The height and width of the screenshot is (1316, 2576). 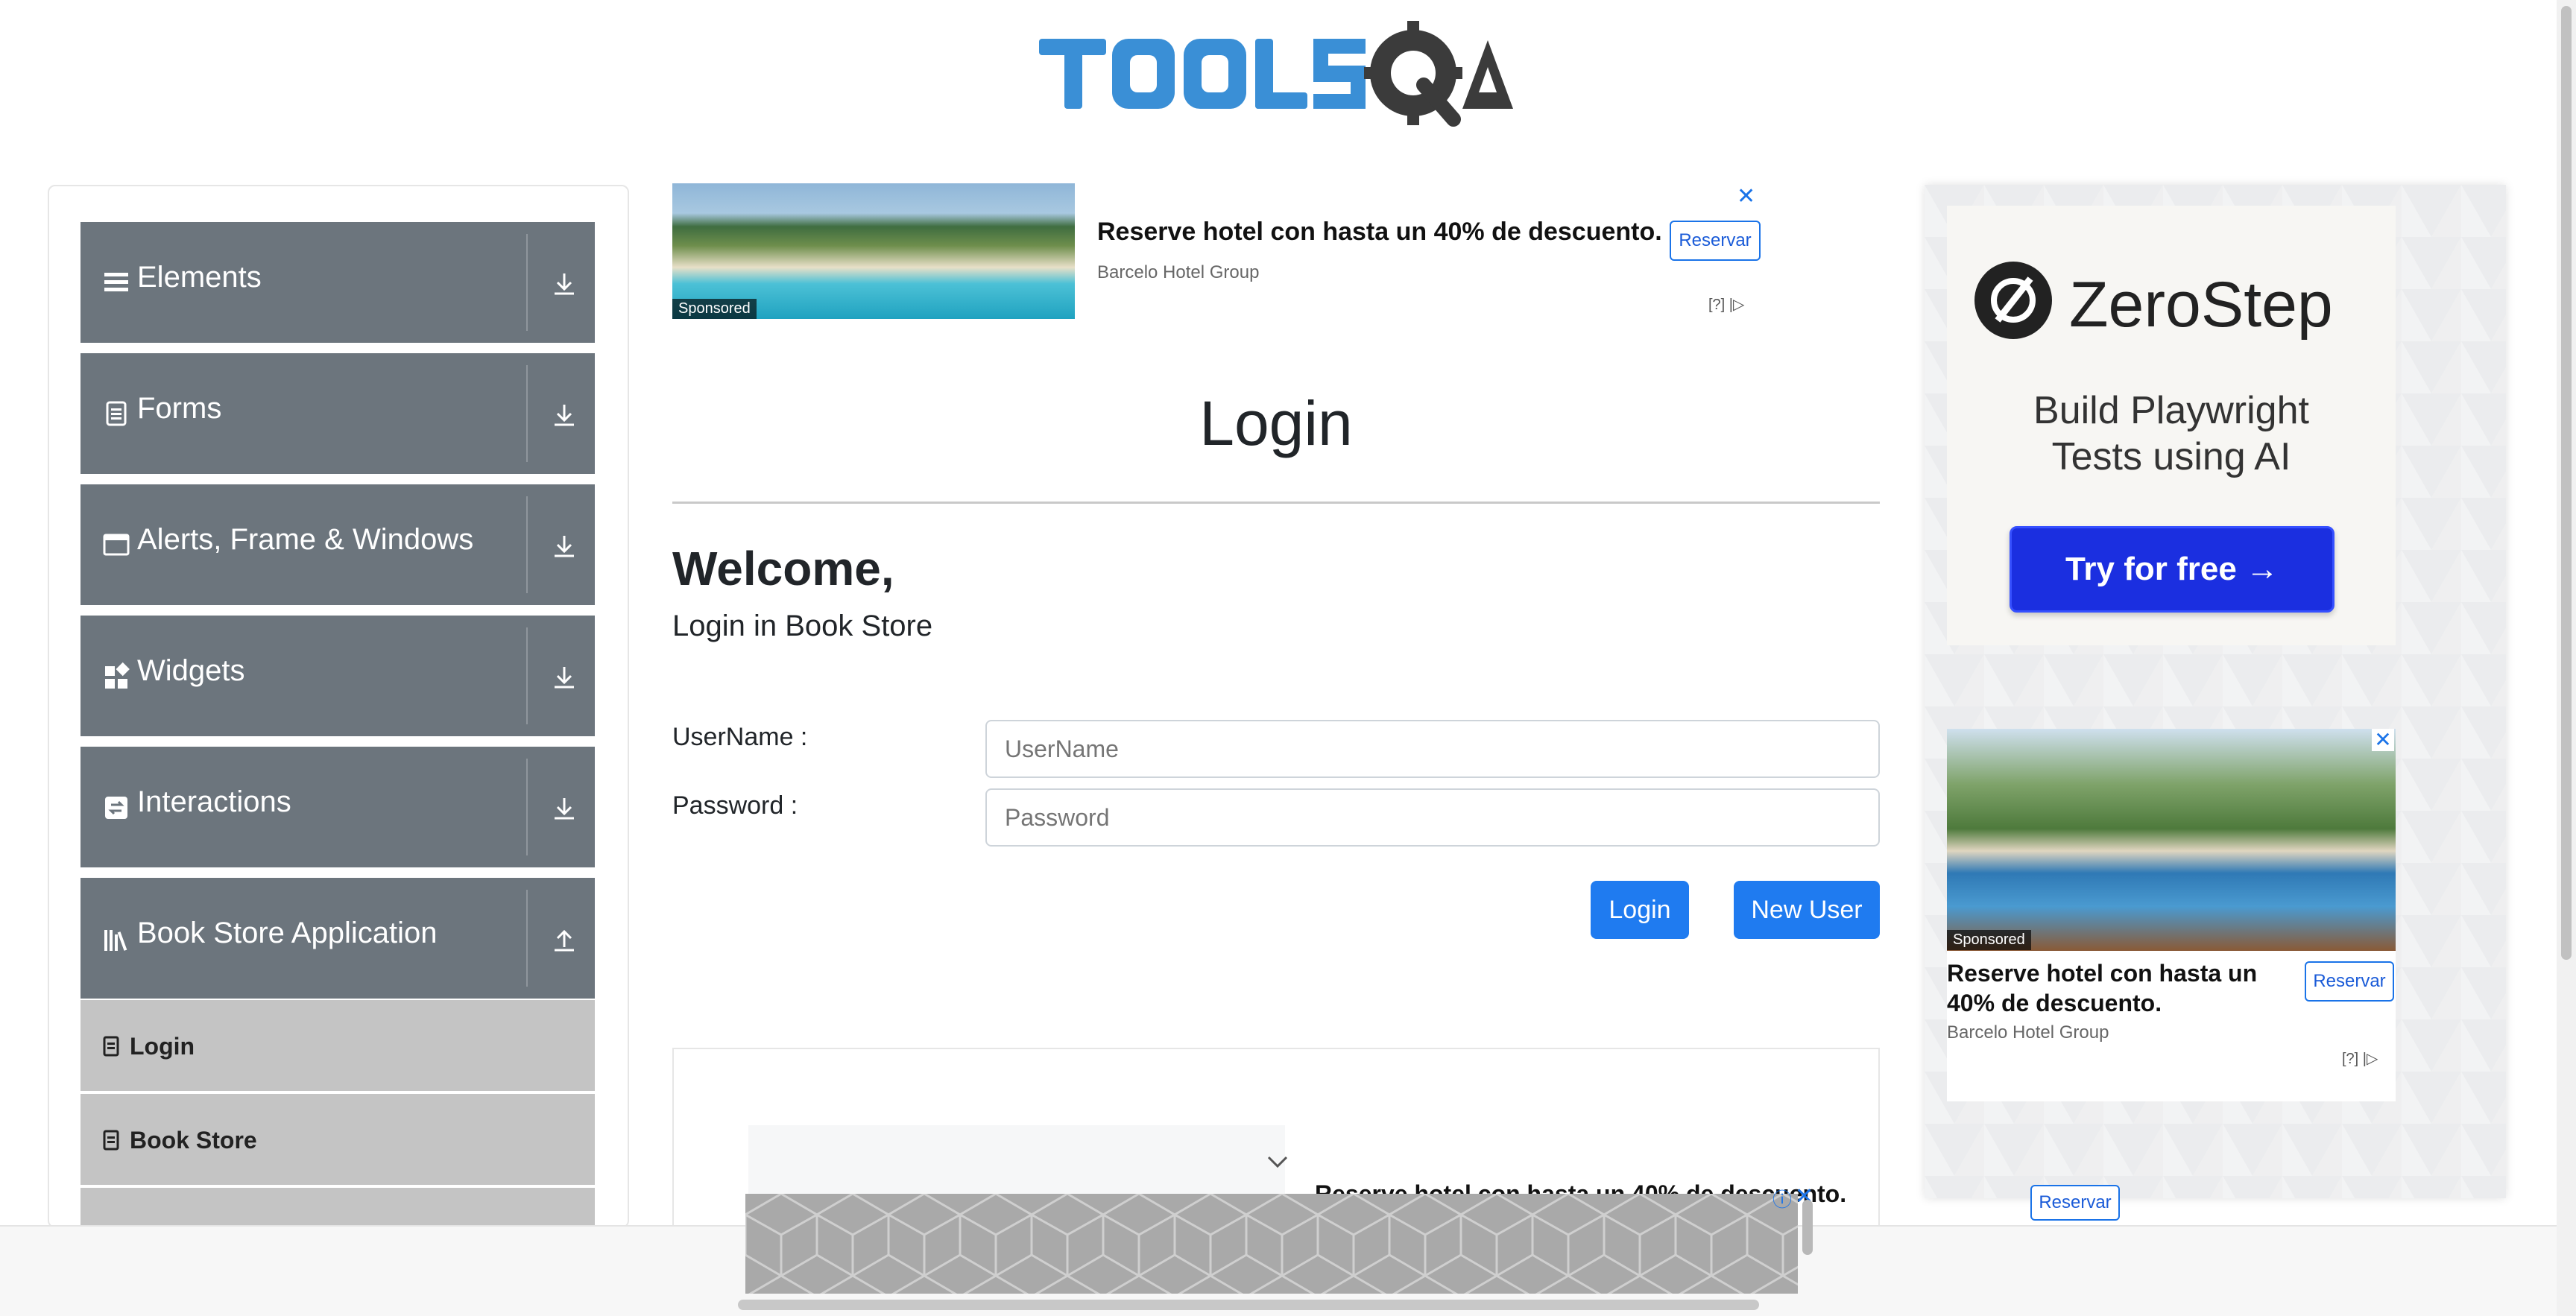 What do you see at coordinates (783, 568) in the screenshot?
I see `welcome-heading: Welcome,` at bounding box center [783, 568].